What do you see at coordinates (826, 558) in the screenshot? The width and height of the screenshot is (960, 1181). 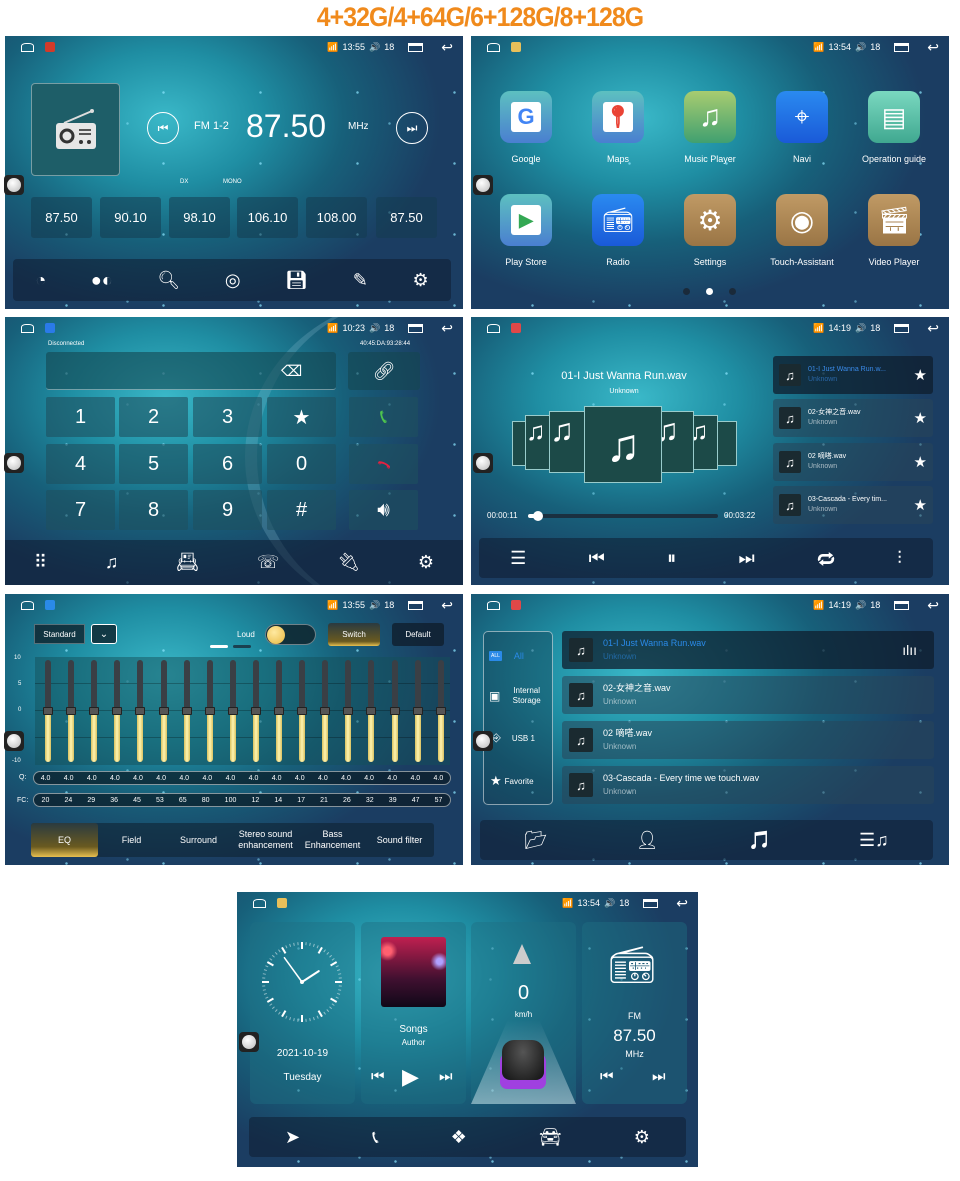 I see `repeat-icon: 🔁︎` at bounding box center [826, 558].